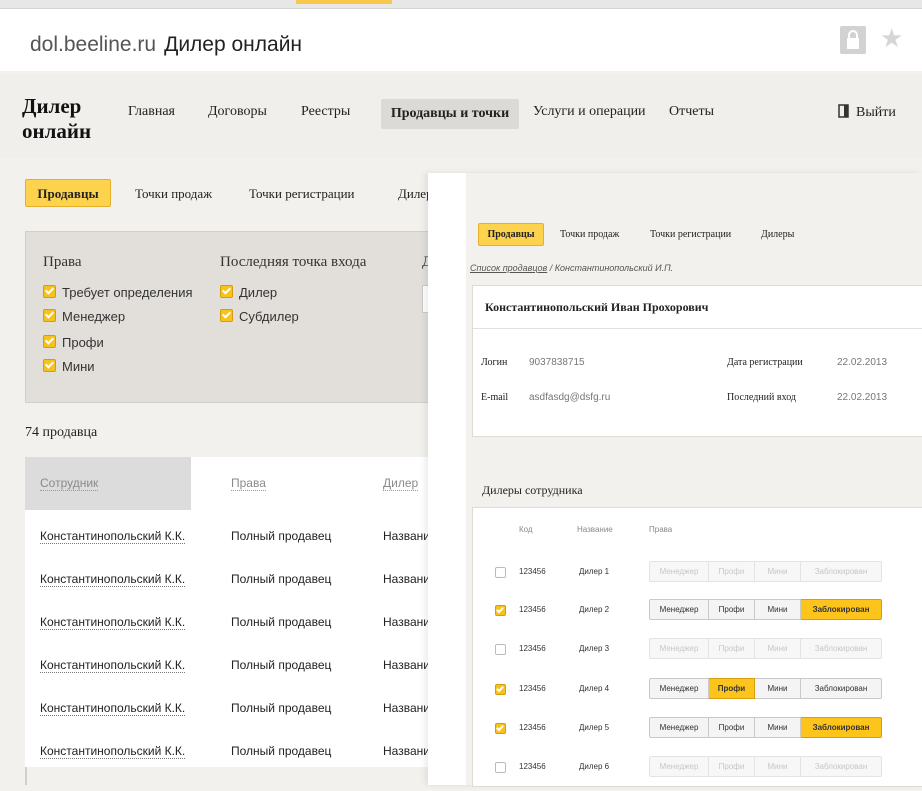  I want to click on column-header-code: Код, so click(526, 529).